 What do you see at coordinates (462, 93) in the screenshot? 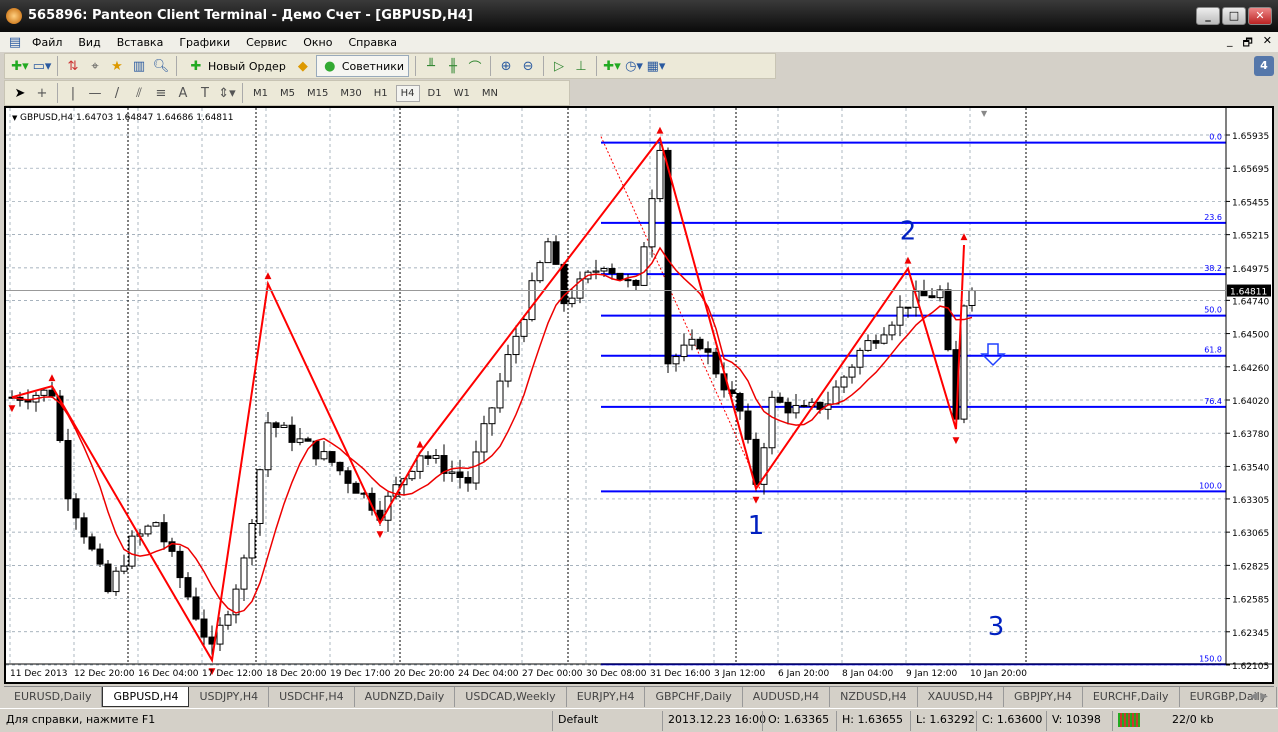
I see `timeframe-w1: W1` at bounding box center [462, 93].